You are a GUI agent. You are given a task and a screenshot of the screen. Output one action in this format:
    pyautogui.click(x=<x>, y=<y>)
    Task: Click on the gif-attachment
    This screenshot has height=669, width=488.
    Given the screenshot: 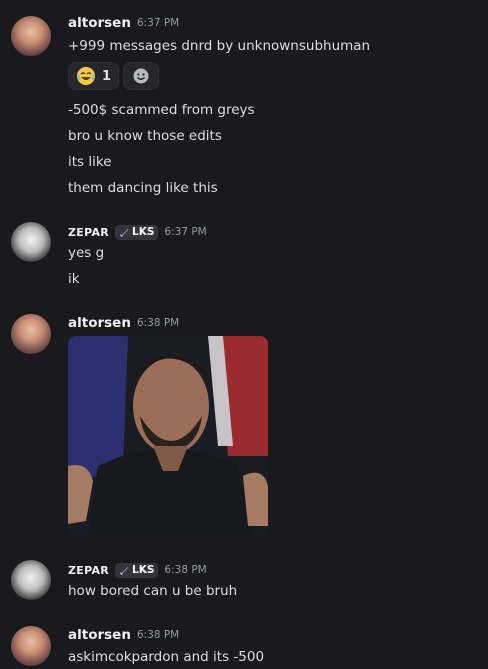 What is the action you would take?
    pyautogui.click(x=168, y=436)
    